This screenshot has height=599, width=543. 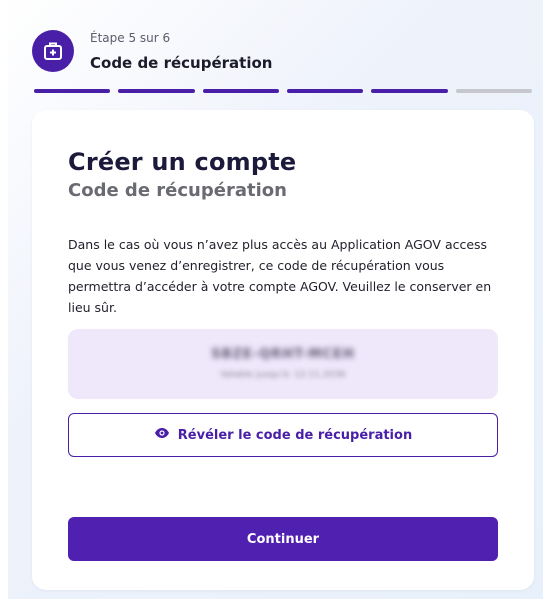 What do you see at coordinates (278, 54) in the screenshot?
I see `step-header: Étape 5 sur 6 Code de récupération` at bounding box center [278, 54].